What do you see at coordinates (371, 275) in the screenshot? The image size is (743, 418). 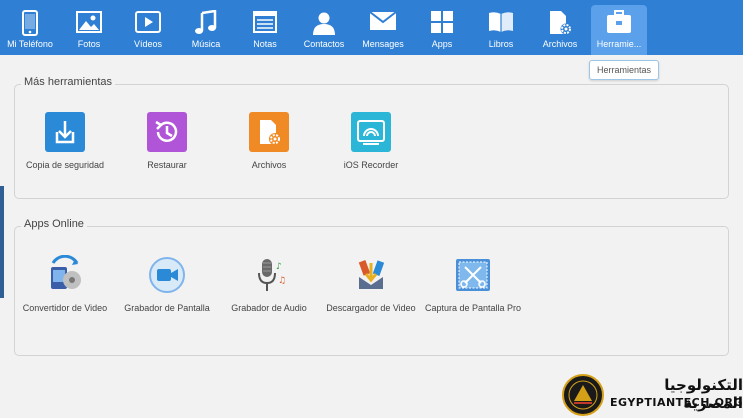 I see `video-downloader-icon` at bounding box center [371, 275].